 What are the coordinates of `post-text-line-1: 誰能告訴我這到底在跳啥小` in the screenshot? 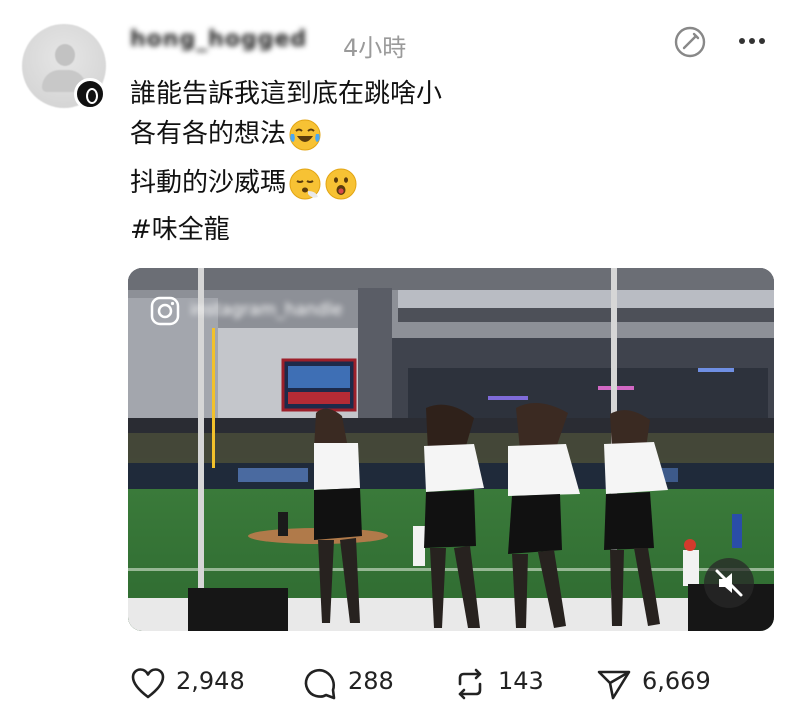 It's located at (286, 94).